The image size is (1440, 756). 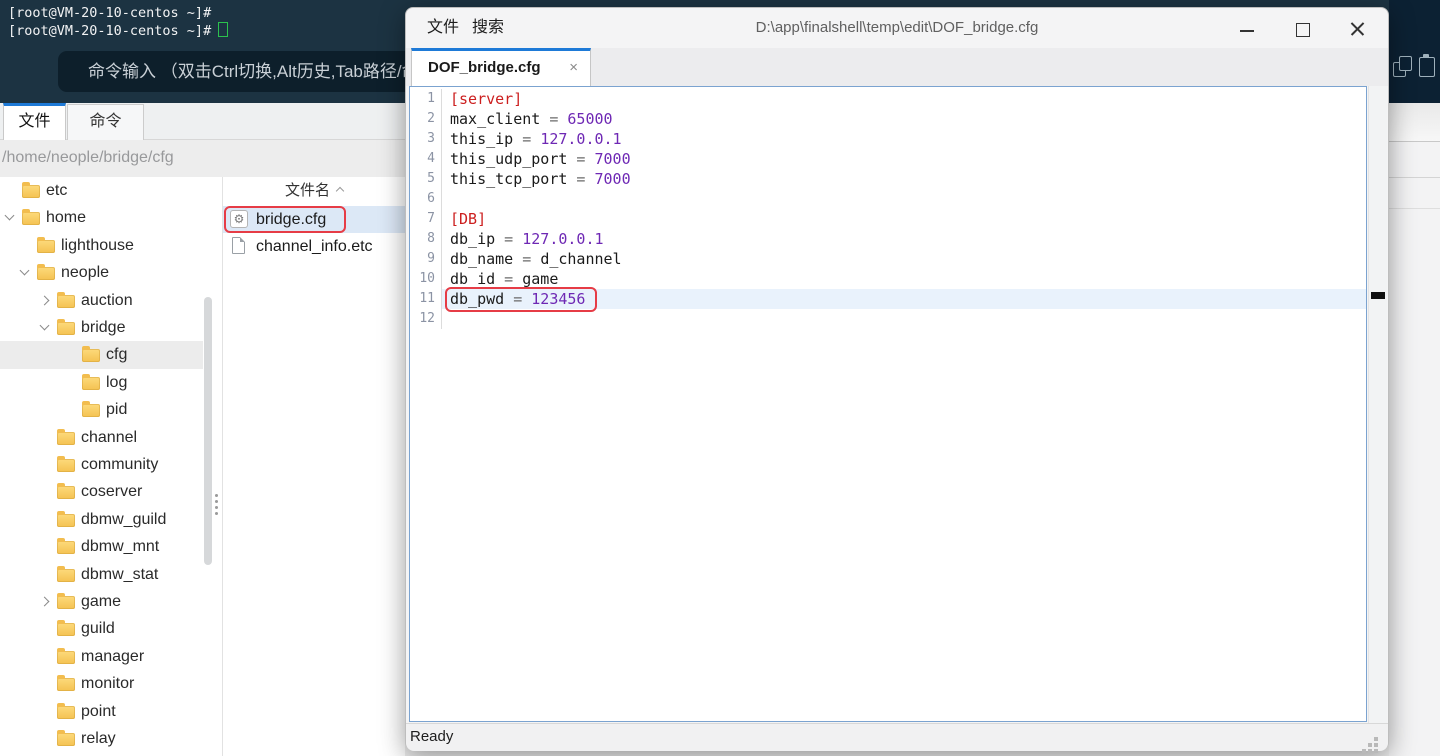 What do you see at coordinates (101, 464) in the screenshot?
I see `tree-item-community: community` at bounding box center [101, 464].